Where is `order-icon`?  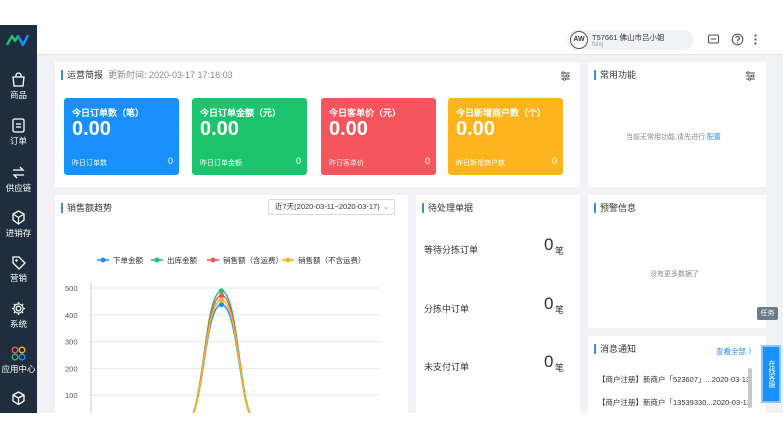
order-icon is located at coordinates (18, 125).